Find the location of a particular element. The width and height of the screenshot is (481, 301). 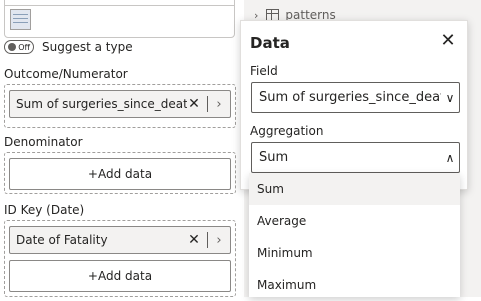

popup-title: Data is located at coordinates (270, 43).